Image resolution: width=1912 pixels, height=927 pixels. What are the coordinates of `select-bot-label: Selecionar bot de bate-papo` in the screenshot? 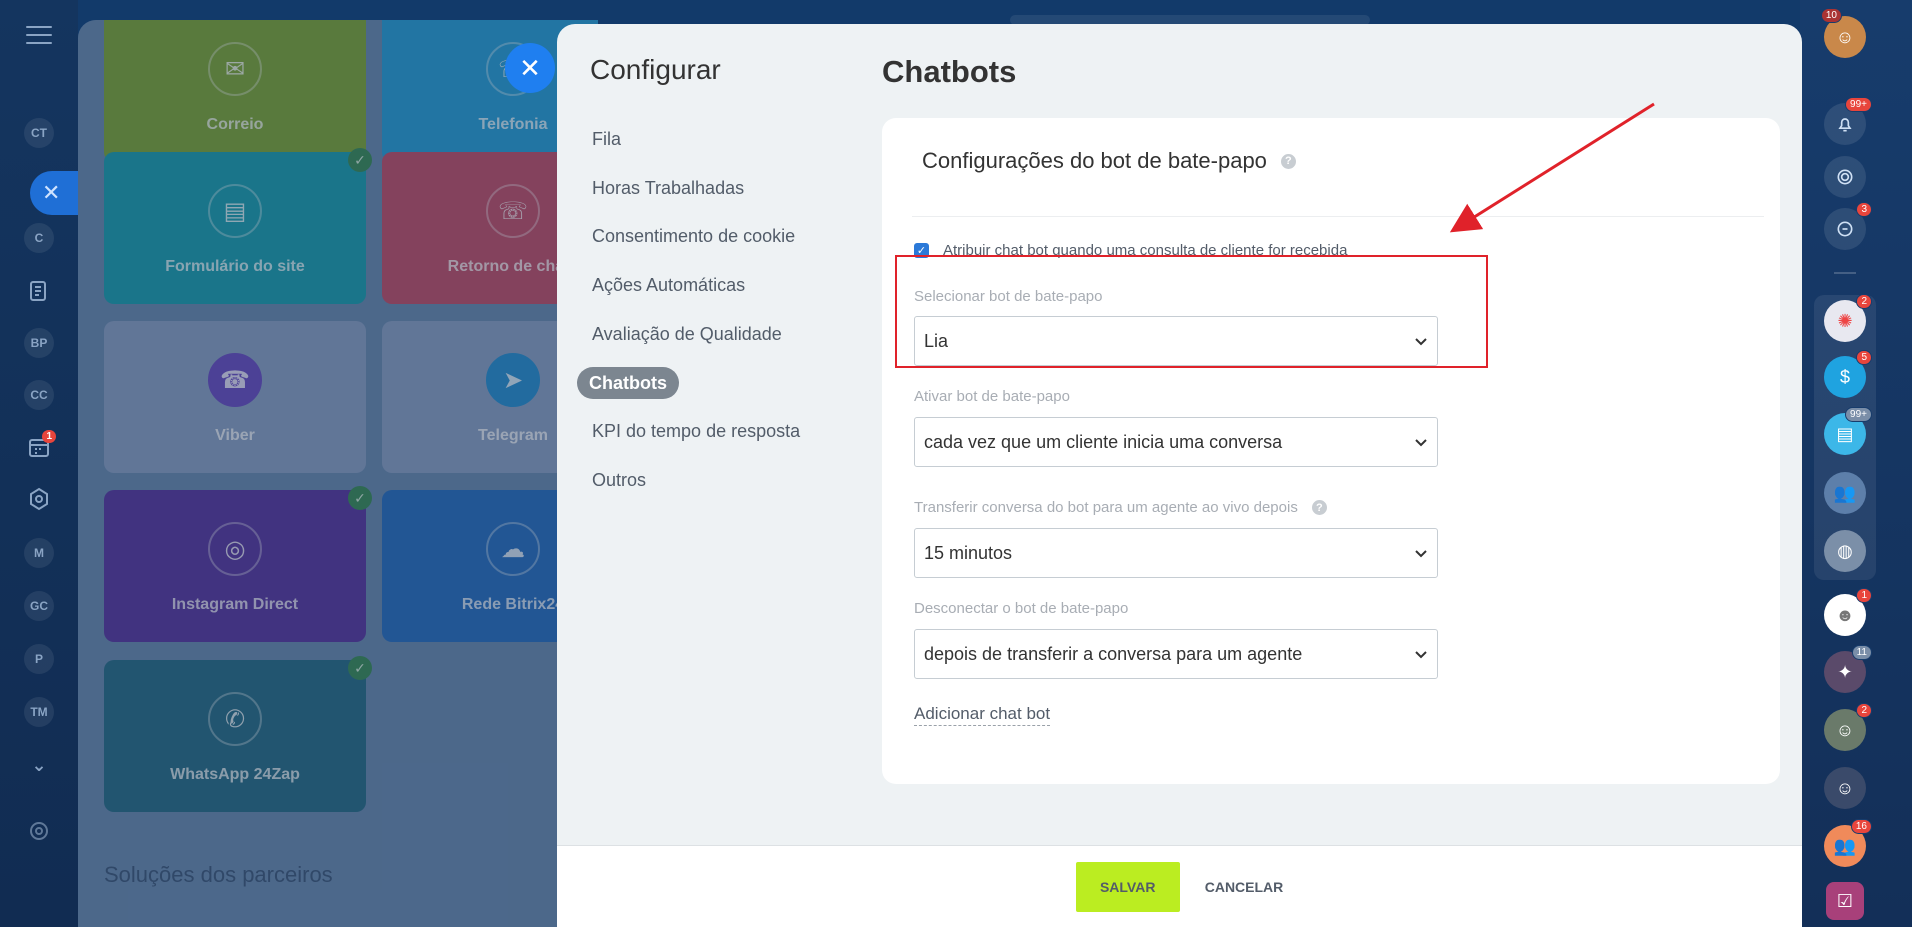 It's located at (1008, 296).